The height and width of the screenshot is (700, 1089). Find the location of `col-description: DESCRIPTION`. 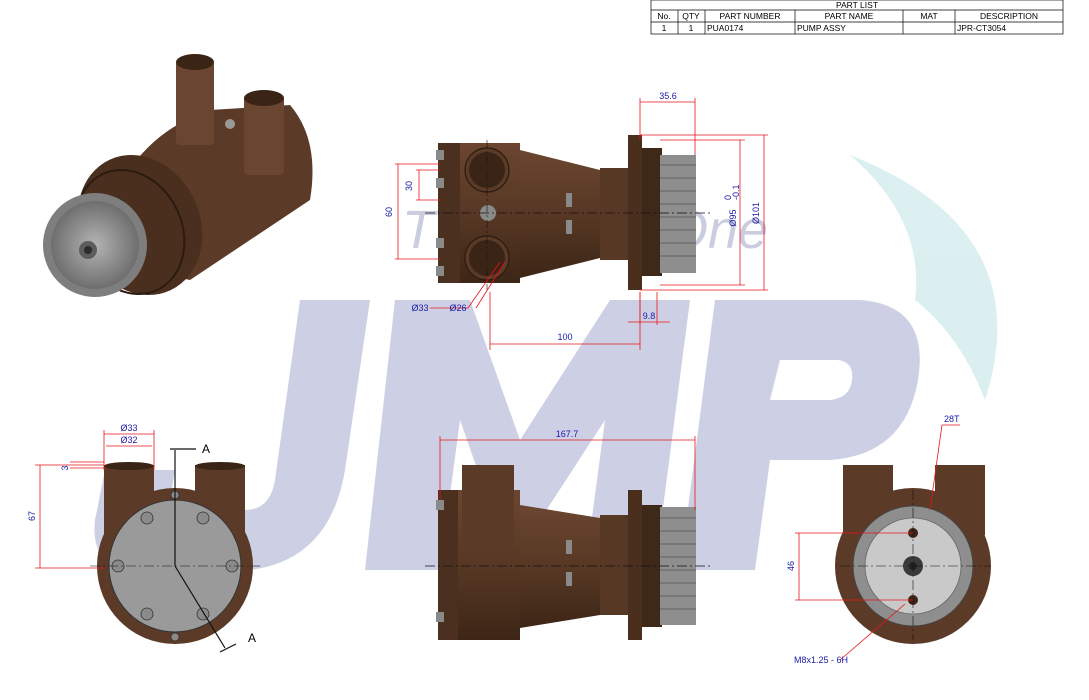

col-description: DESCRIPTION is located at coordinates (1009, 16).